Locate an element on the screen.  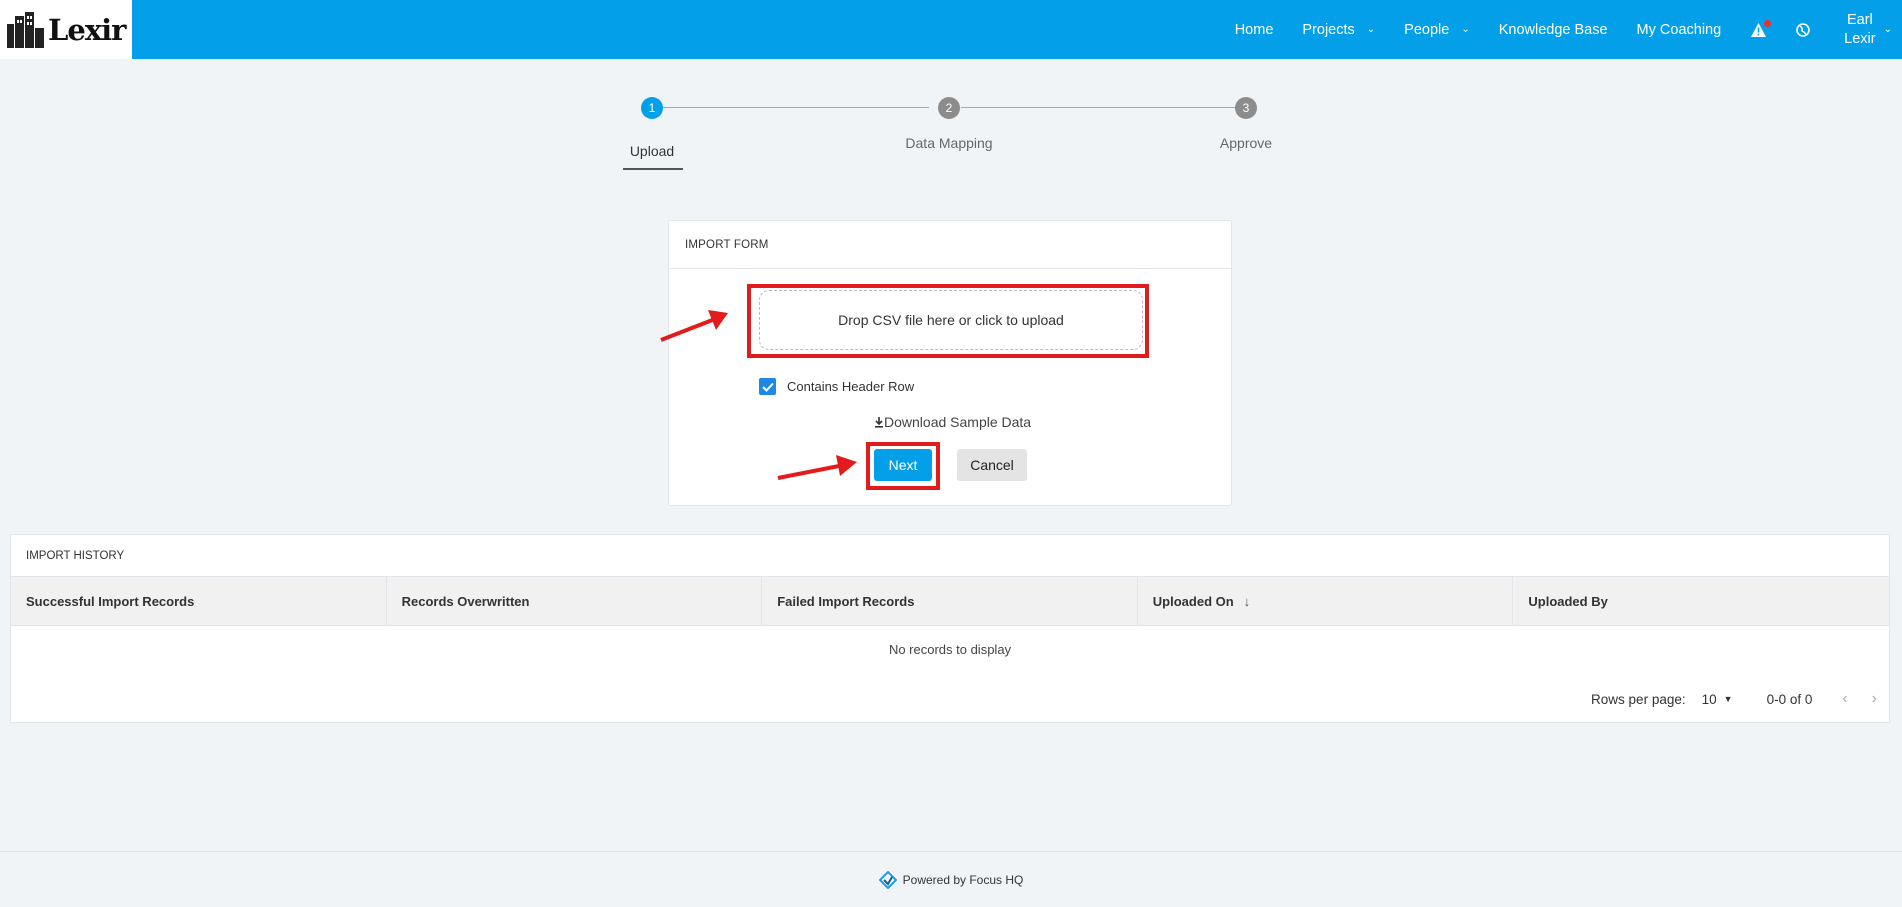
caret-down-icon: ▼ is located at coordinates (1728, 699).